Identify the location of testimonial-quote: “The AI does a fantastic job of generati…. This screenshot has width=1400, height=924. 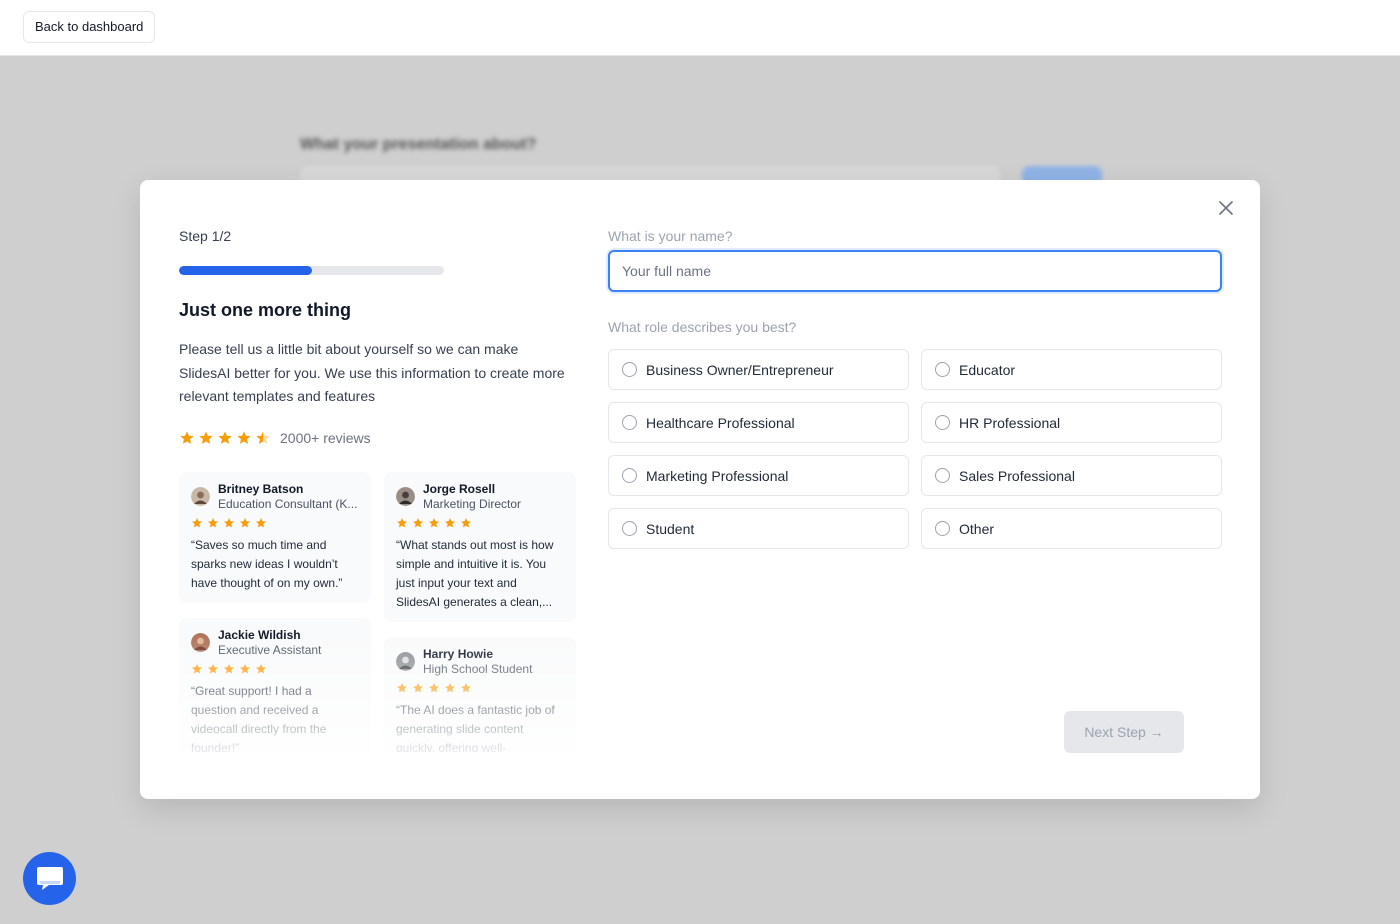
(475, 727).